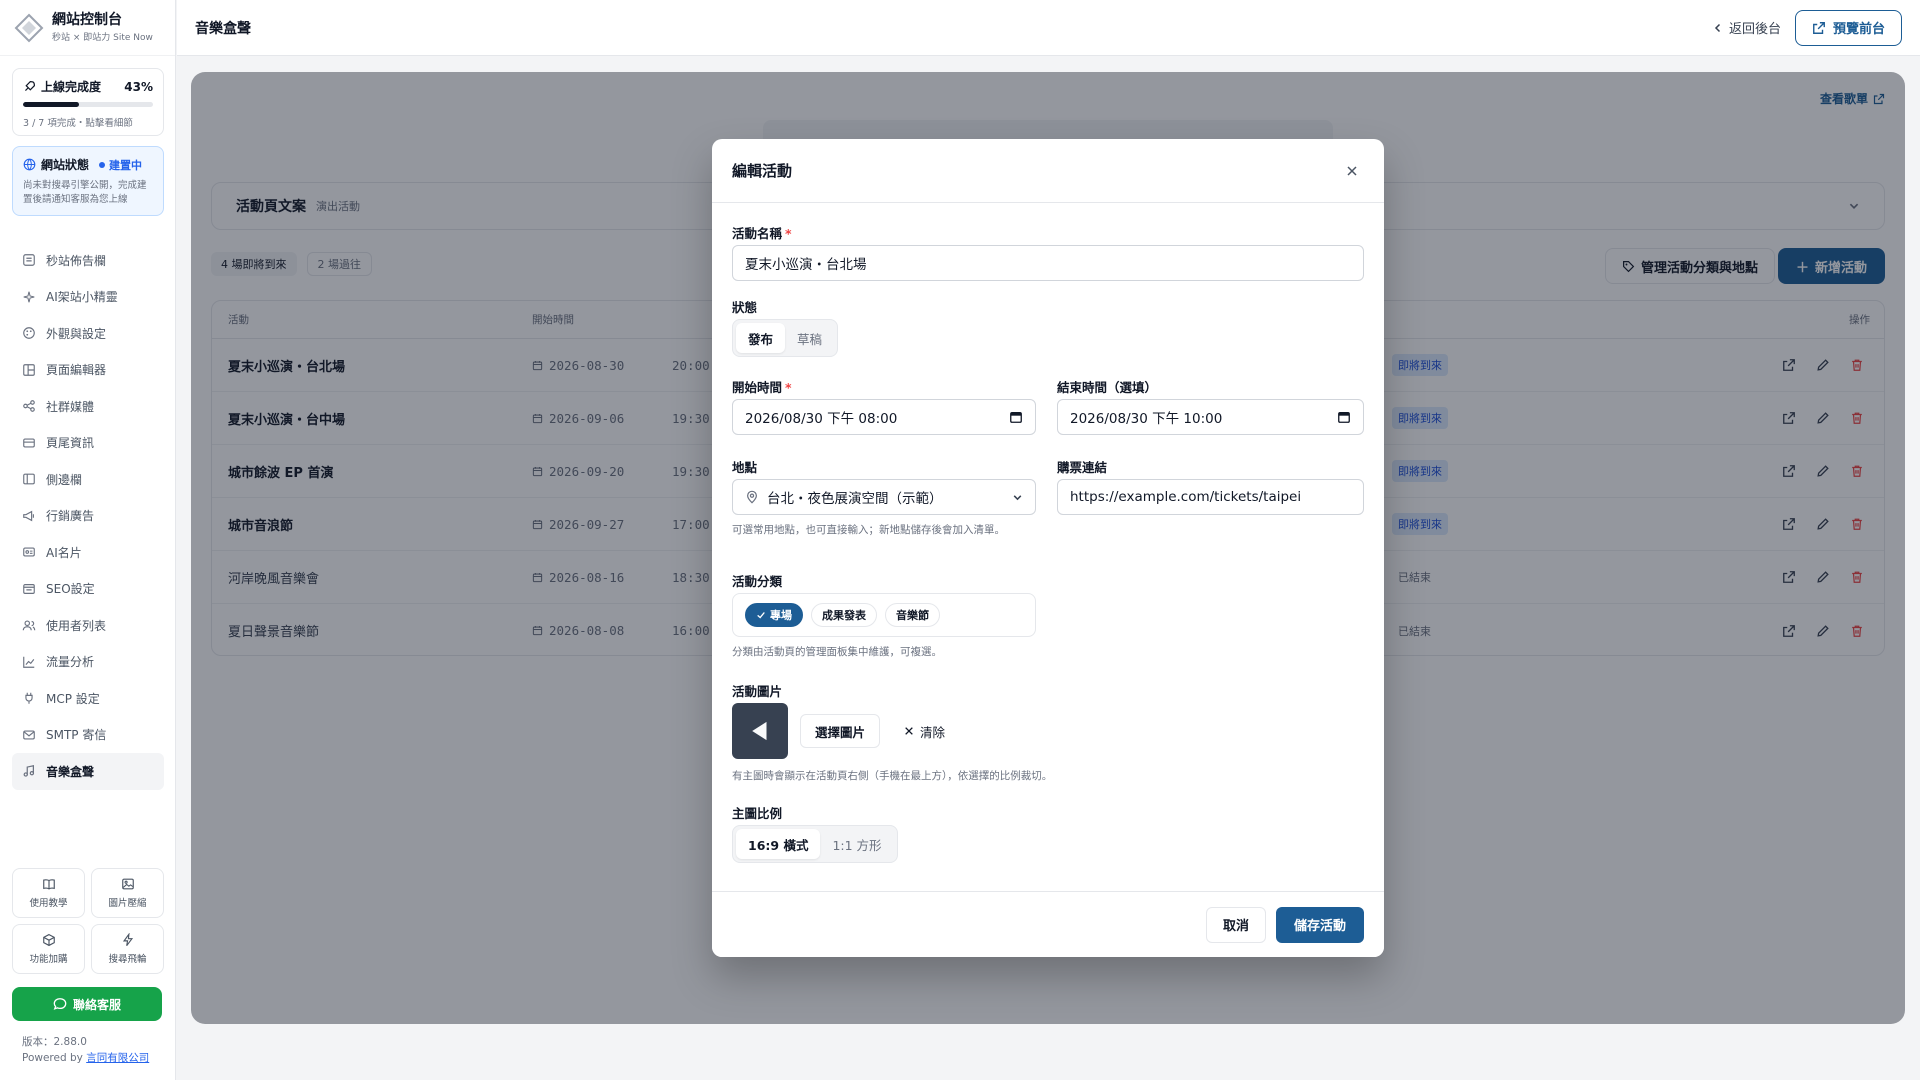  Describe the element at coordinates (70, 443) in the screenshot. I see `sidebar-item-label: 頁尾資訊` at that location.